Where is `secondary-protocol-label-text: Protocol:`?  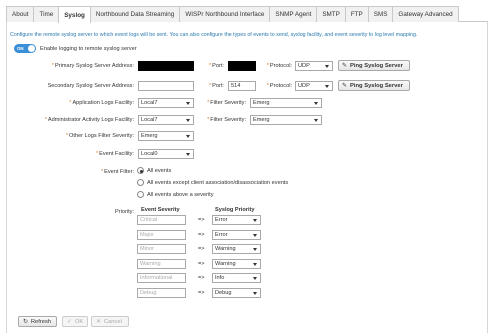
secondary-protocol-label-text: Protocol: is located at coordinates (280, 86).